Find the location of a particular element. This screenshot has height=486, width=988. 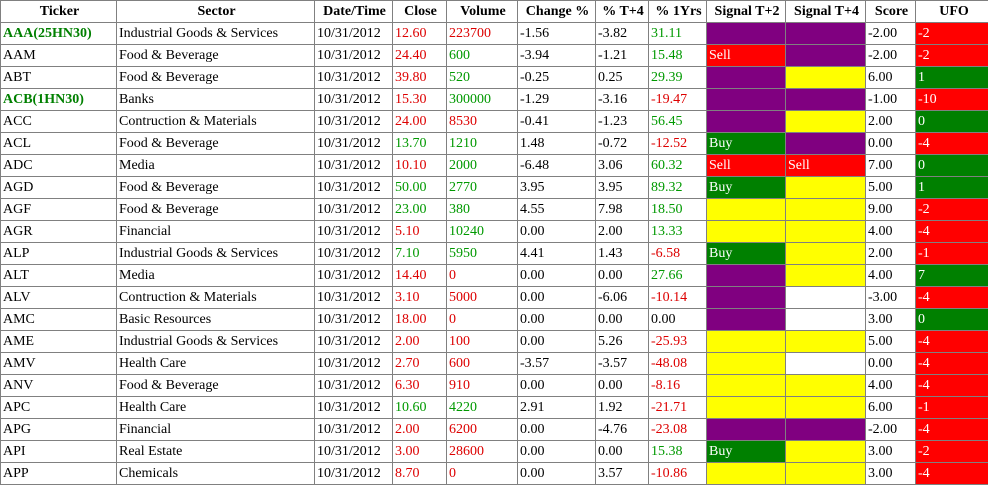

header-signal-t2: Signal T+2 is located at coordinates (746, 11).